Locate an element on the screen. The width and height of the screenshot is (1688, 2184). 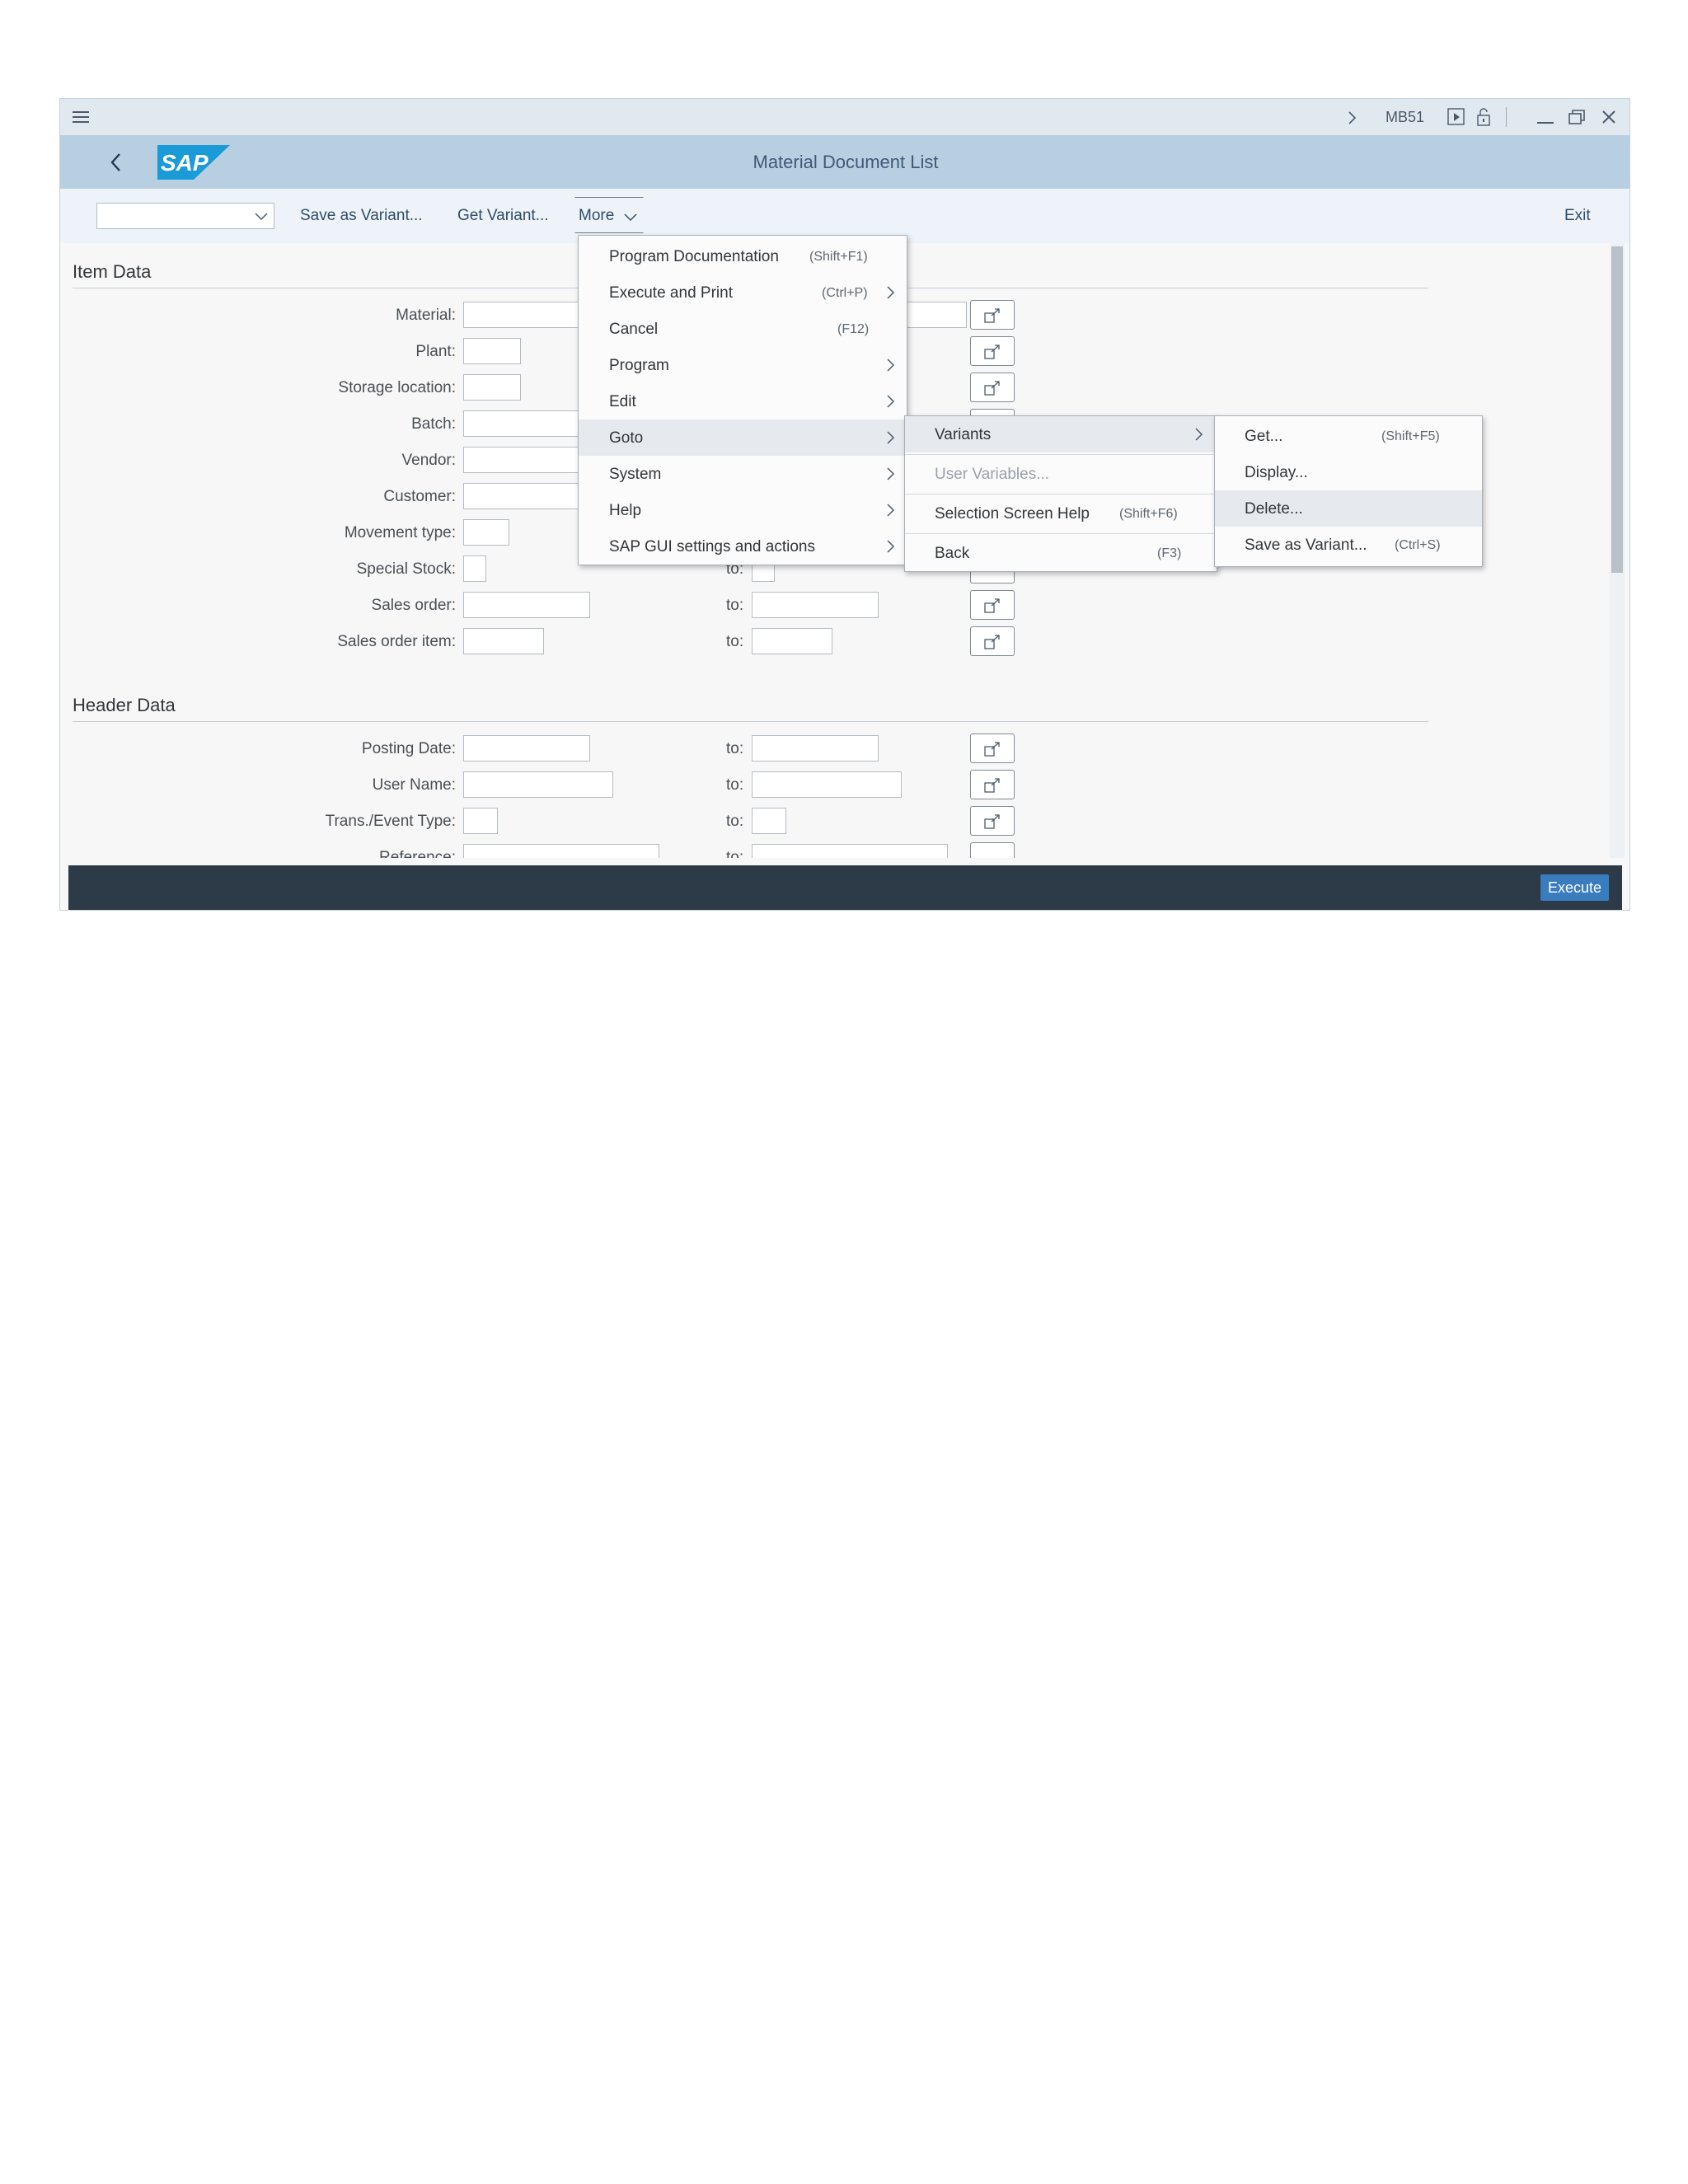
material-from-input is located at coordinates (521, 315).